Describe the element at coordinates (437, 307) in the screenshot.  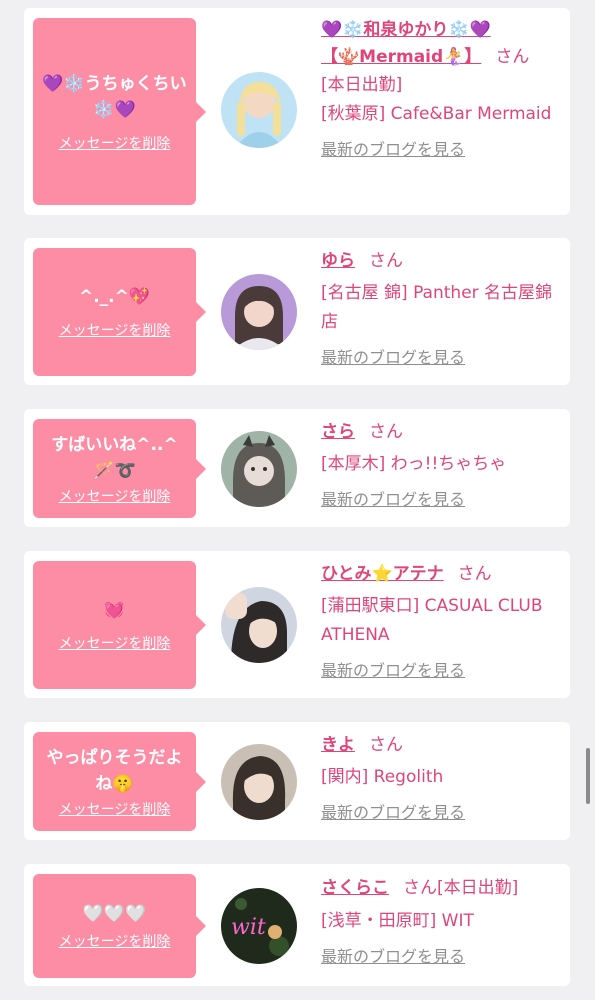
I see `shop-name: [名古屋 錦] Panther 名古屋錦店` at that location.